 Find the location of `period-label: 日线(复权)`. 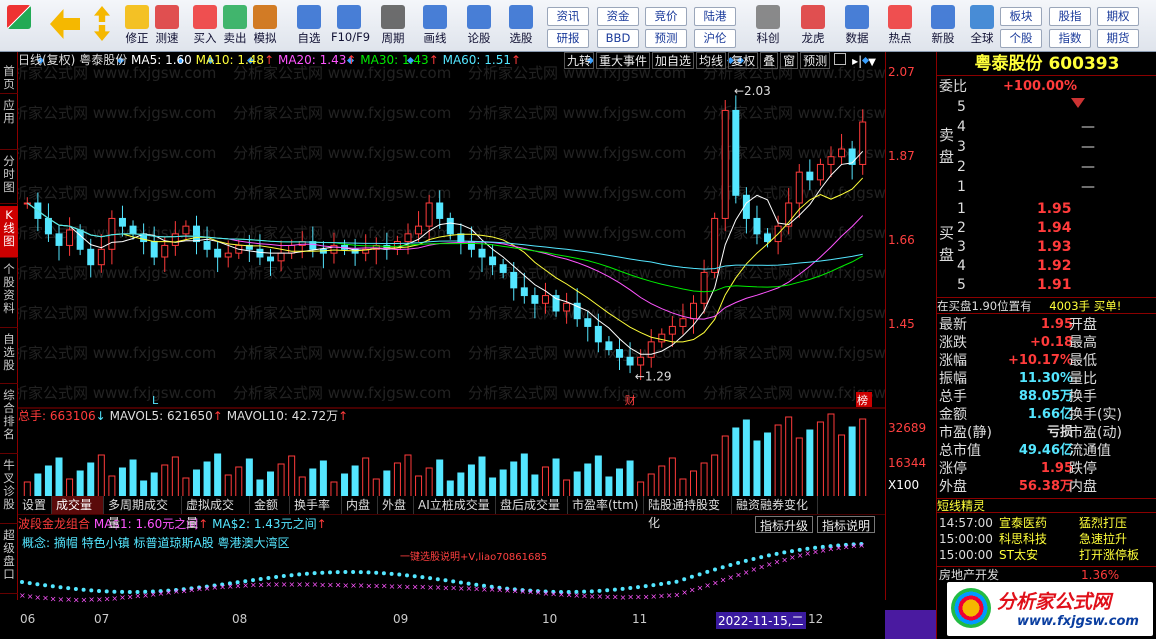

period-label: 日线(复权) is located at coordinates (46, 60).